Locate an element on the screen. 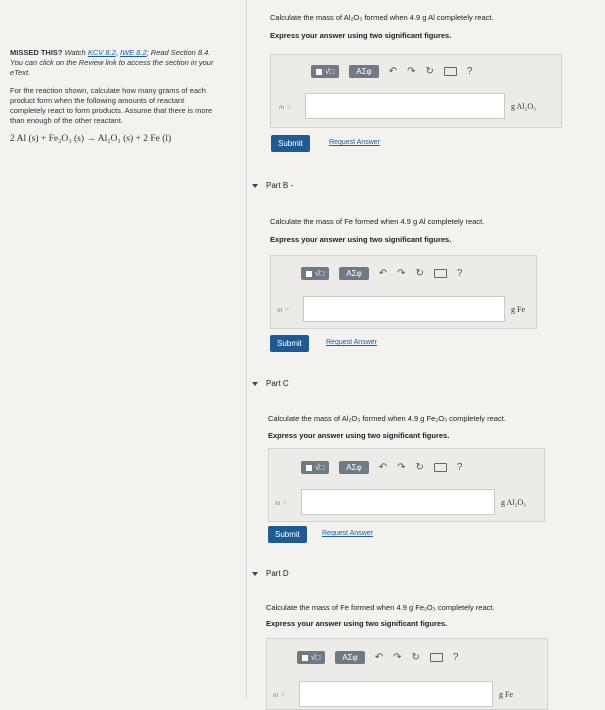  part-c-submit-button: Submit is located at coordinates (287, 534).